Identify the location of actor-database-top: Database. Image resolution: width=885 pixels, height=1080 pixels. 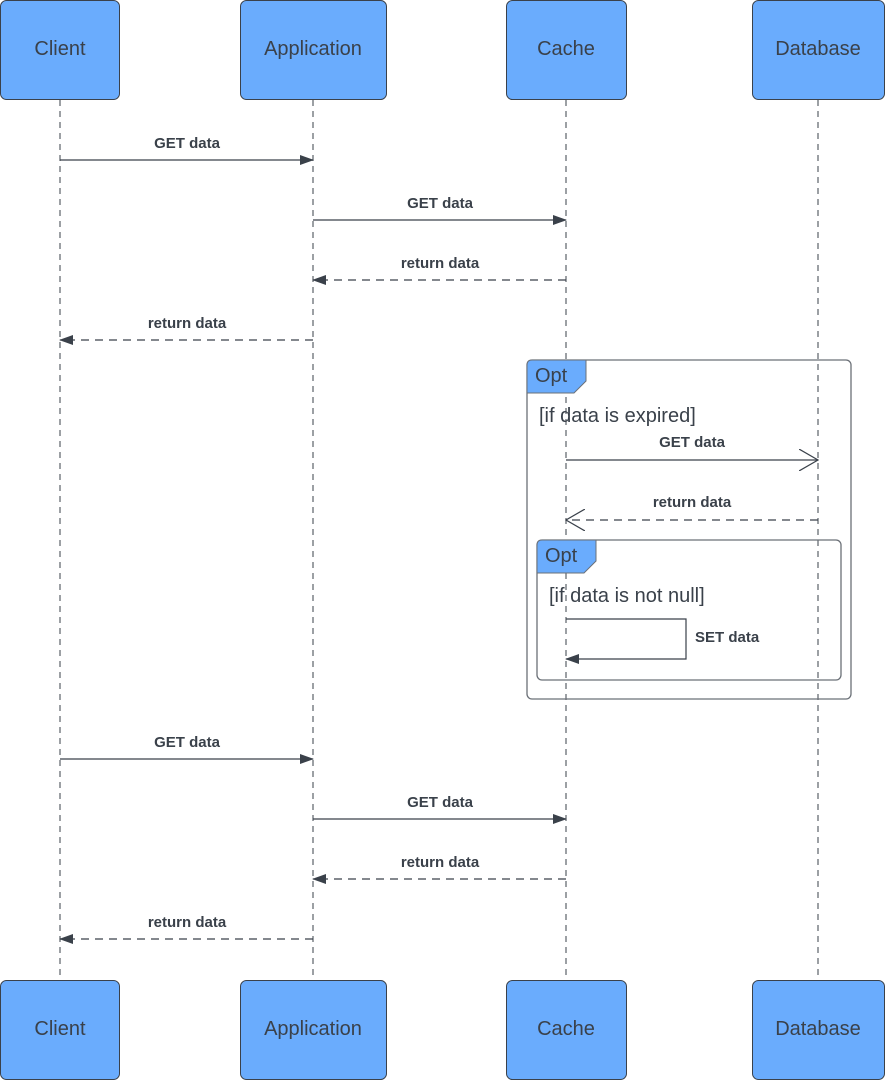
(818, 50).